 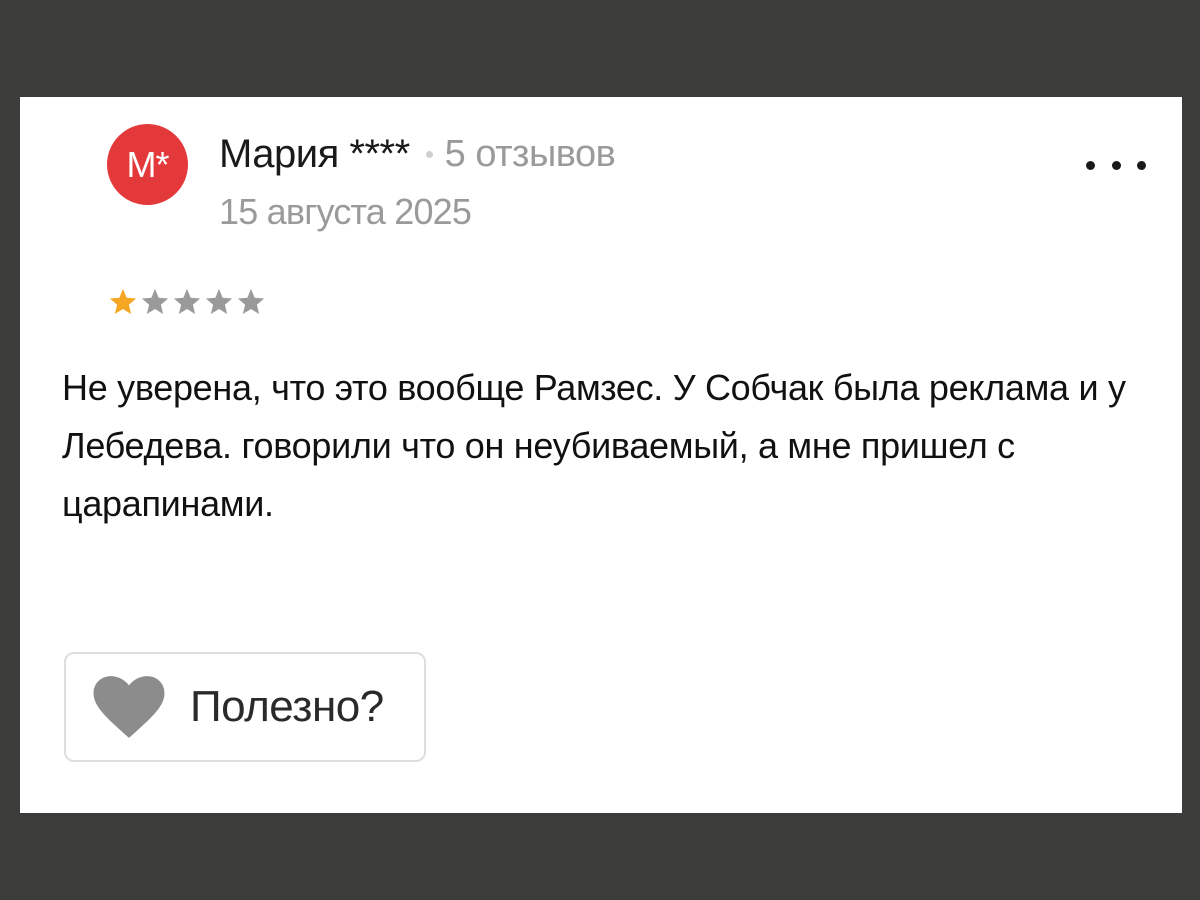 I want to click on helpful-label: Полезно?, so click(x=287, y=706).